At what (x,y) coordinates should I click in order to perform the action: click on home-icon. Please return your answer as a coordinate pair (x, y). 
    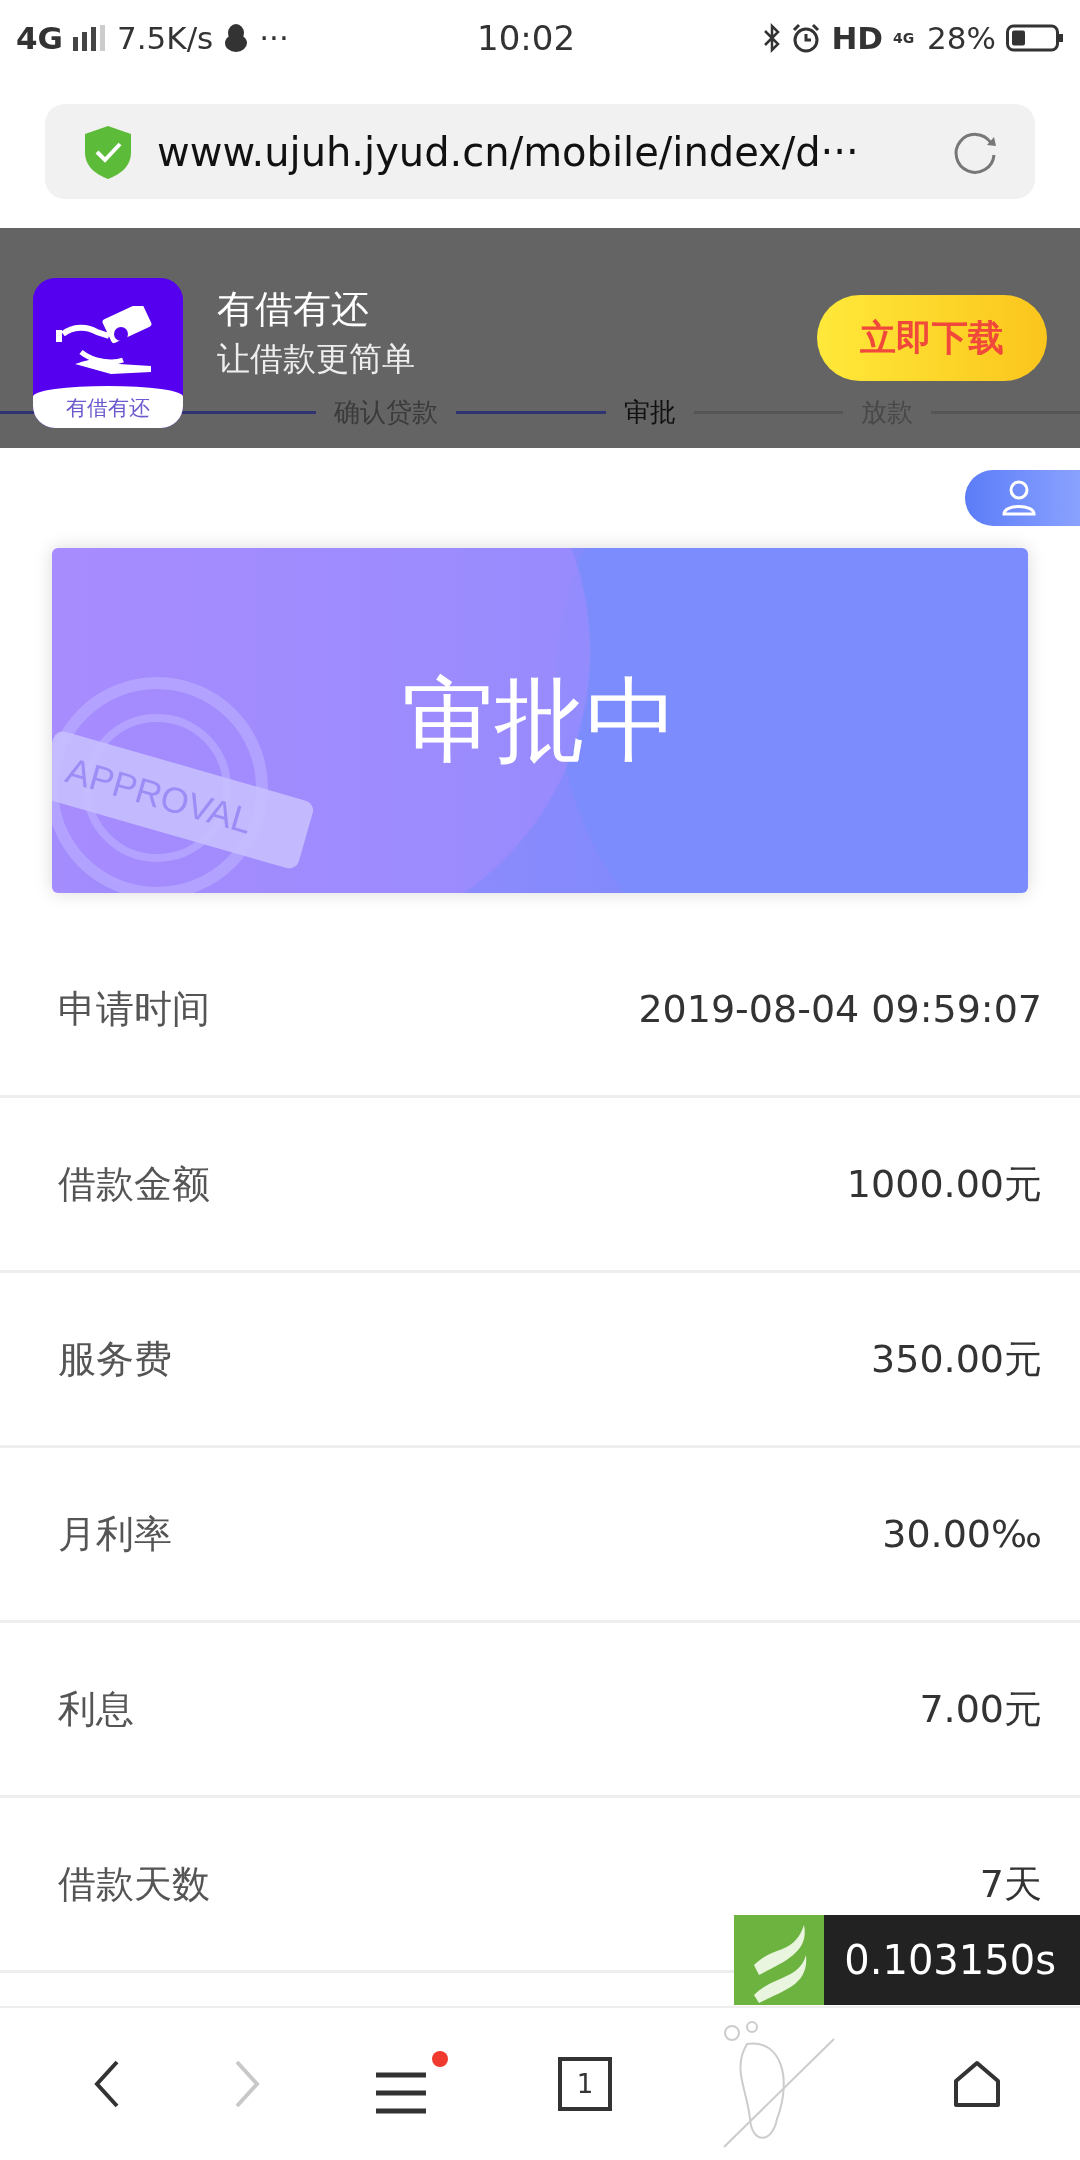
    Looking at the image, I should click on (977, 2084).